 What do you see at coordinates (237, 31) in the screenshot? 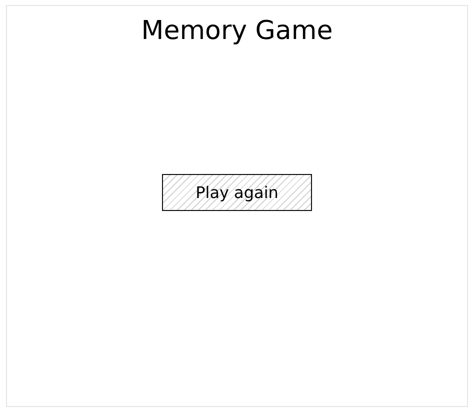
I see `game-title: Memory Game` at bounding box center [237, 31].